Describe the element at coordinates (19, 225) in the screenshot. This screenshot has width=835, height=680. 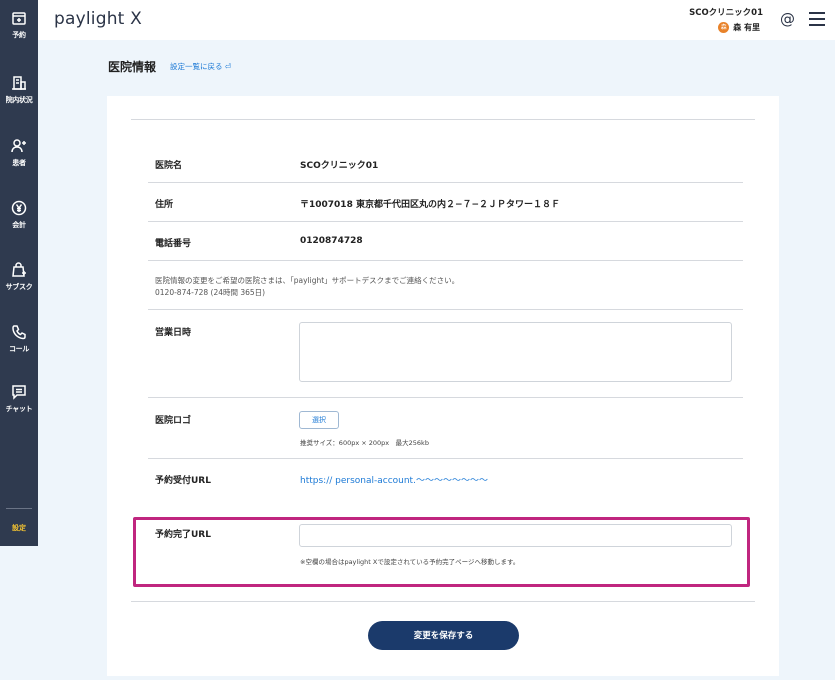
I see `sidebar-item-label: 会計` at that location.